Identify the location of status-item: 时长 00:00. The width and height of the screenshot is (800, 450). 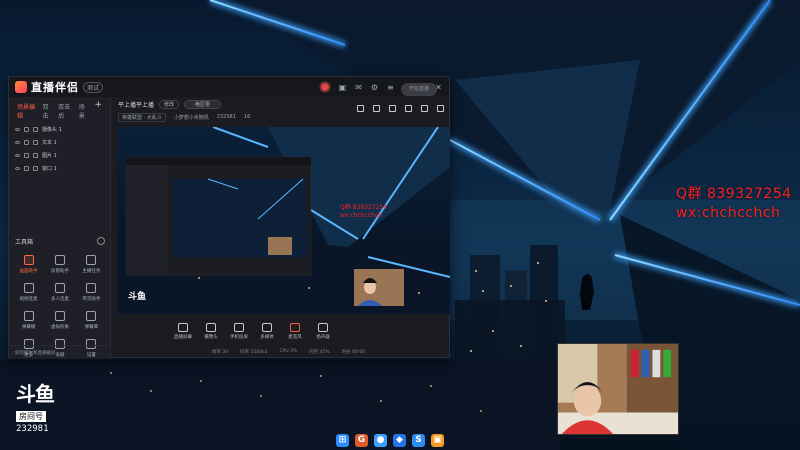
(353, 352).